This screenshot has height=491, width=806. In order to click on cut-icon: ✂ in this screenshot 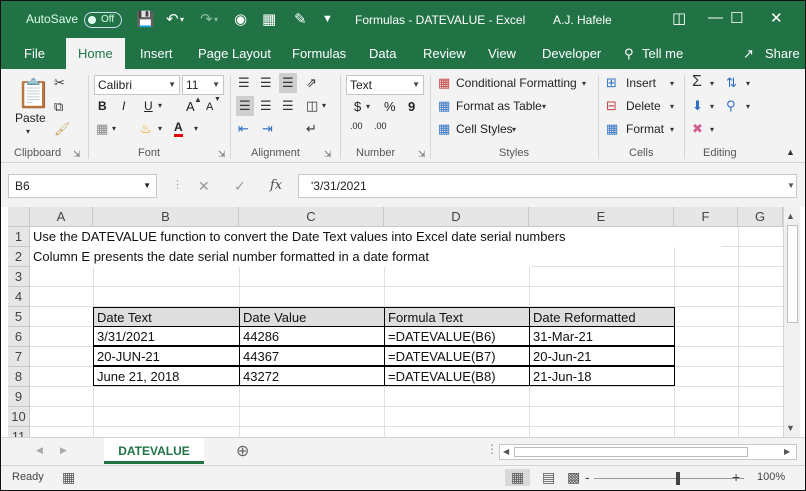, I will do `click(59, 83)`.